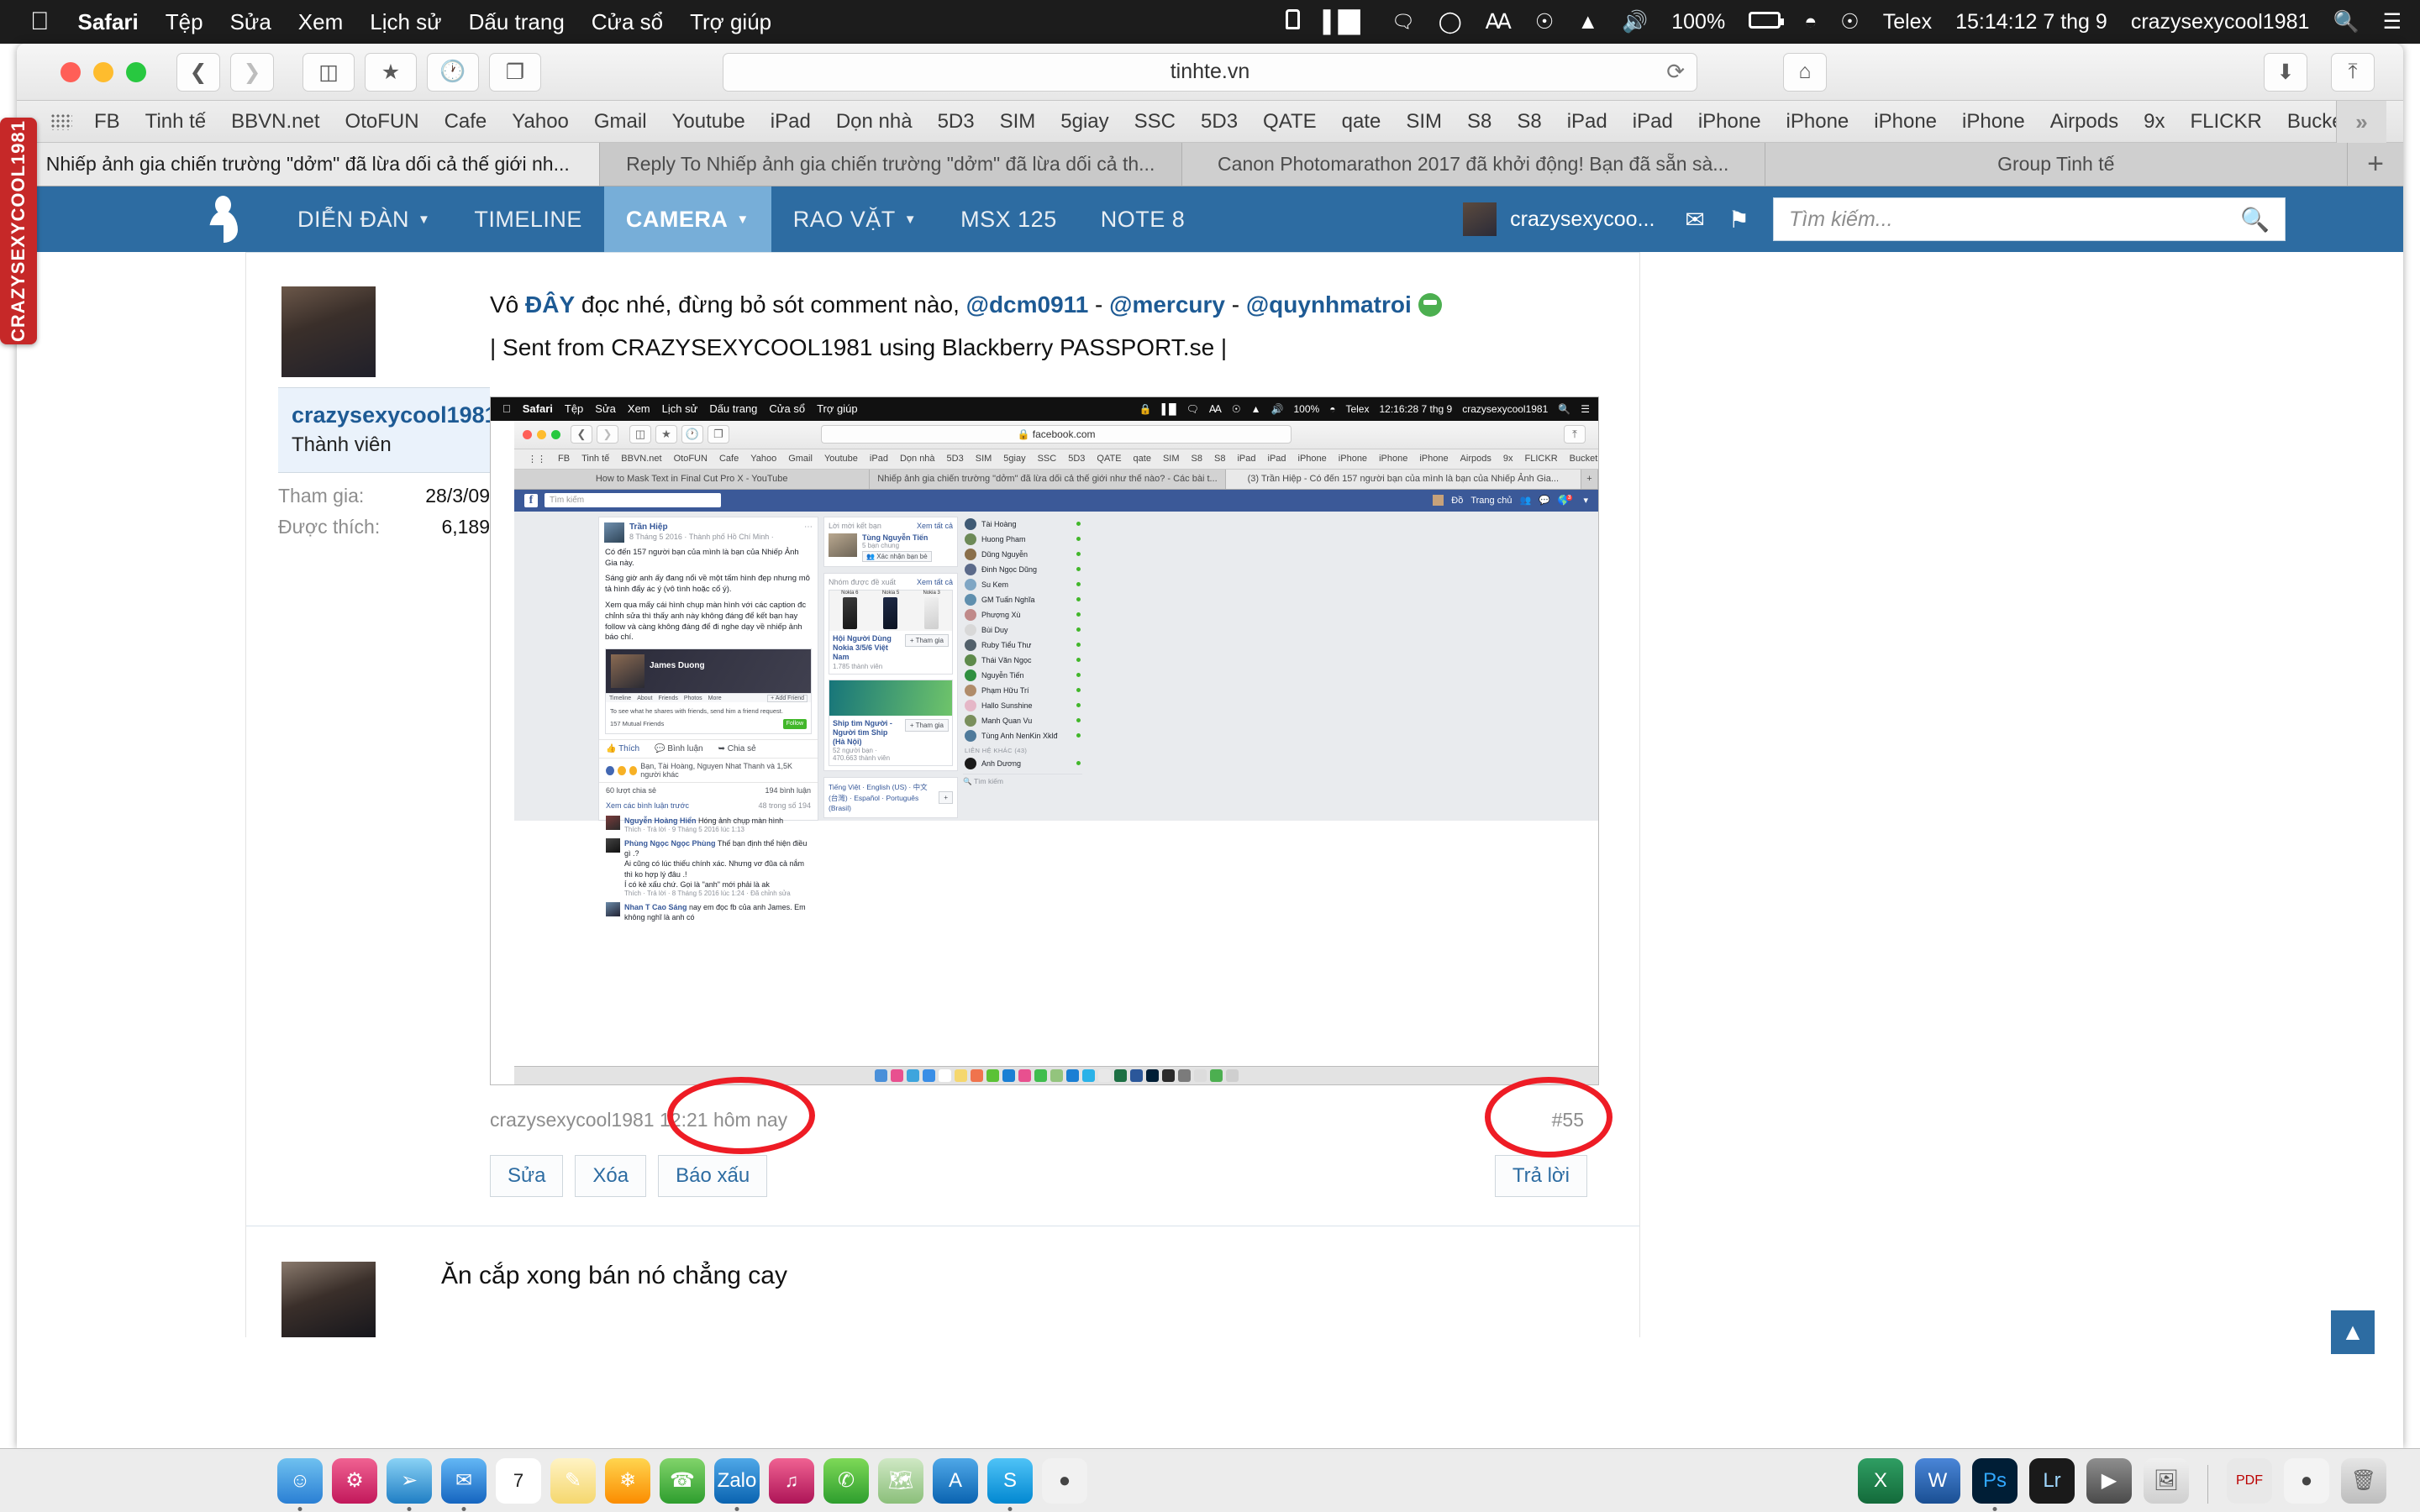  I want to click on bookmark-bbvn: BBVN.net, so click(275, 122).